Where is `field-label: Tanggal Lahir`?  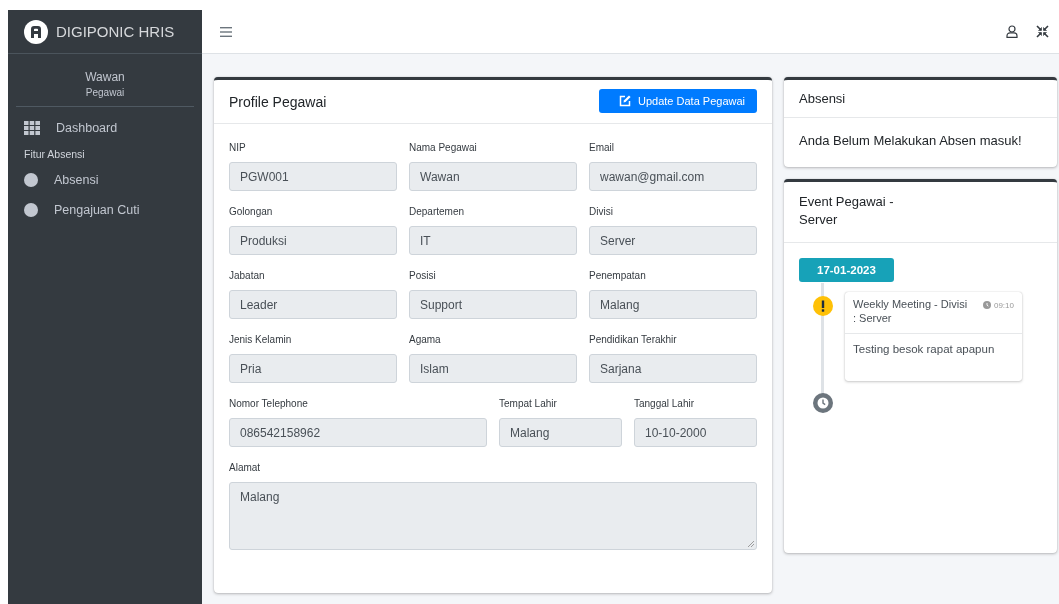
field-label: Tanggal Lahir is located at coordinates (665, 403).